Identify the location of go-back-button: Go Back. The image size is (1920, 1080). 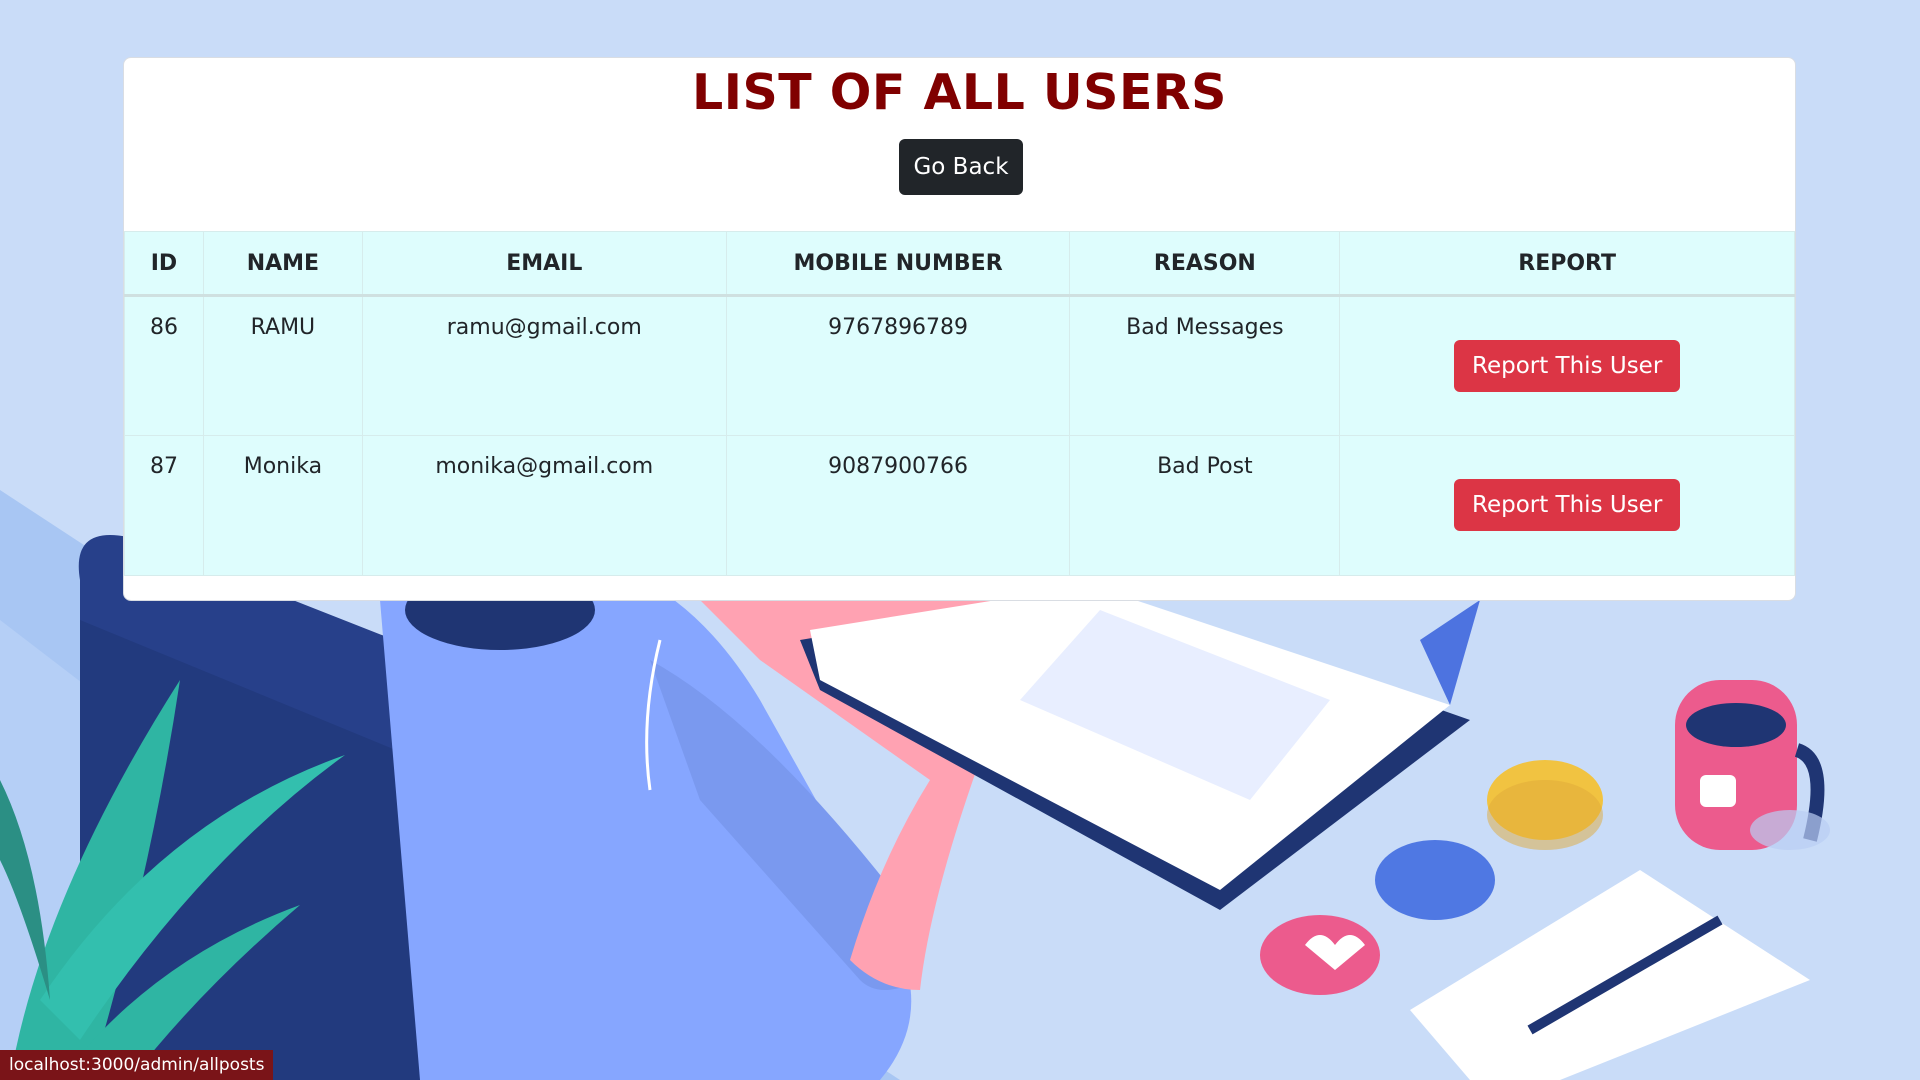
(961, 167).